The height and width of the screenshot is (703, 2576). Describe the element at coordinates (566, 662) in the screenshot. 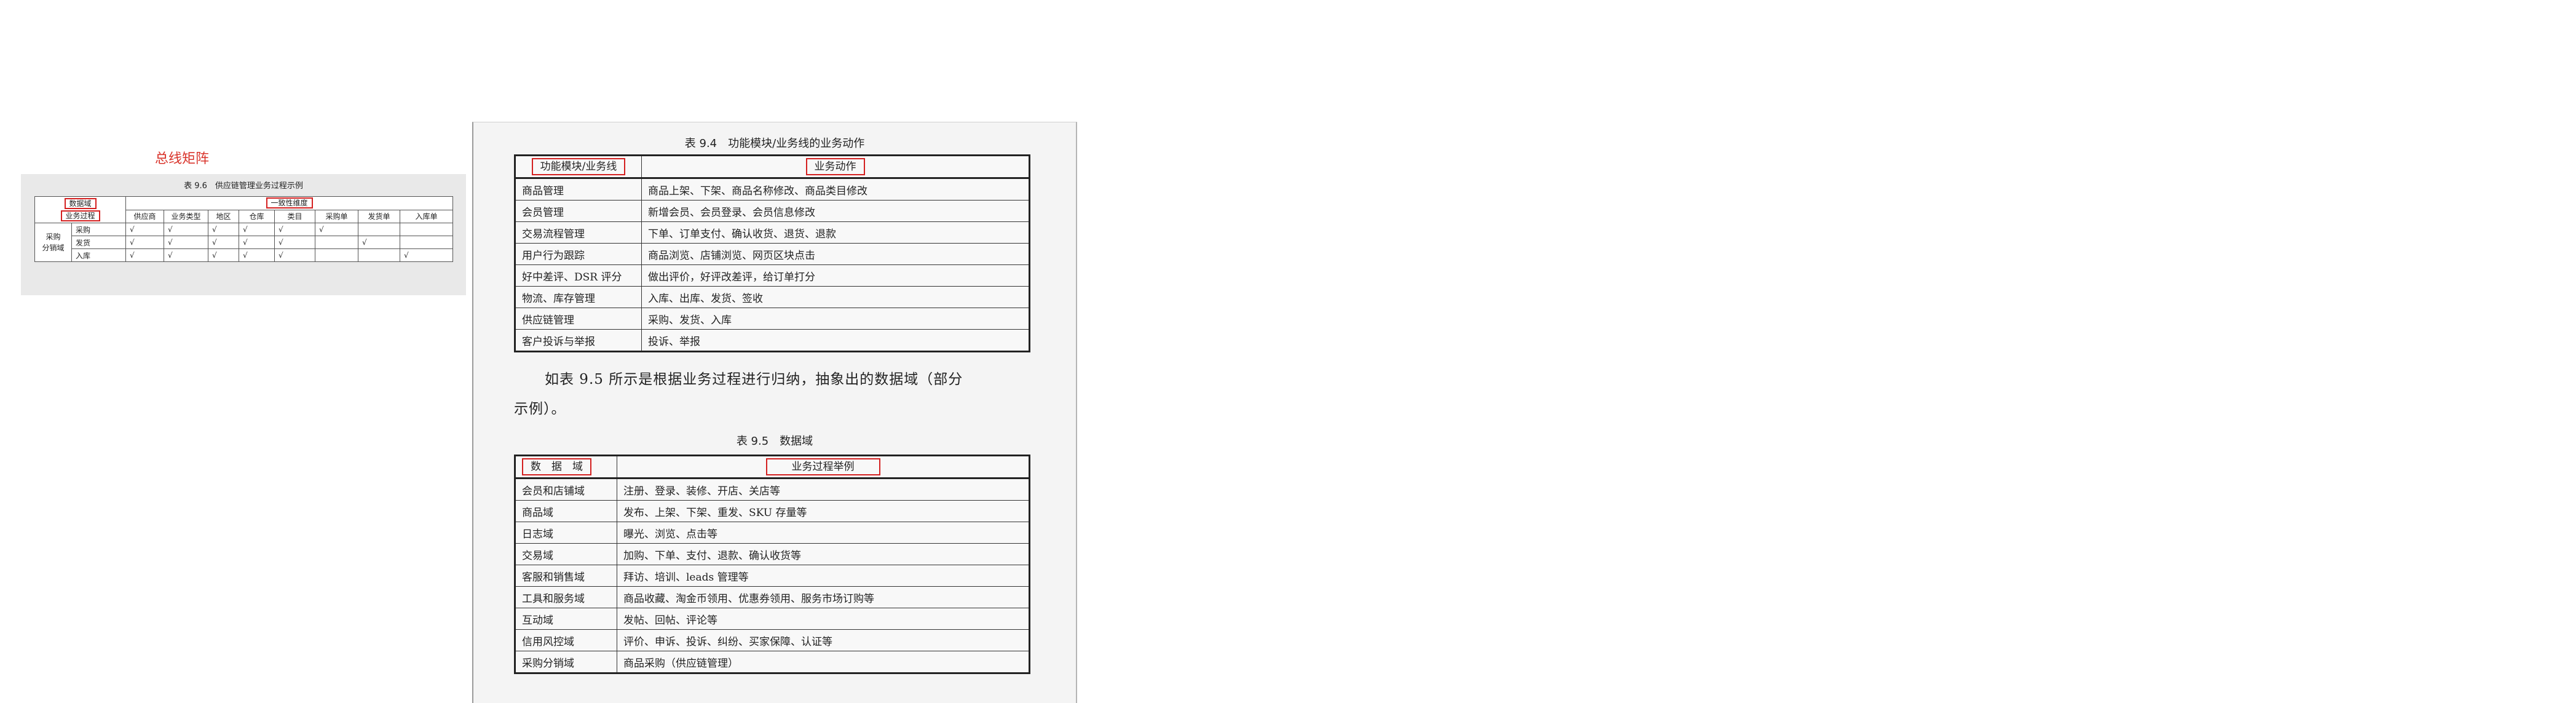

I see `domain-cell: 采购分销域` at that location.